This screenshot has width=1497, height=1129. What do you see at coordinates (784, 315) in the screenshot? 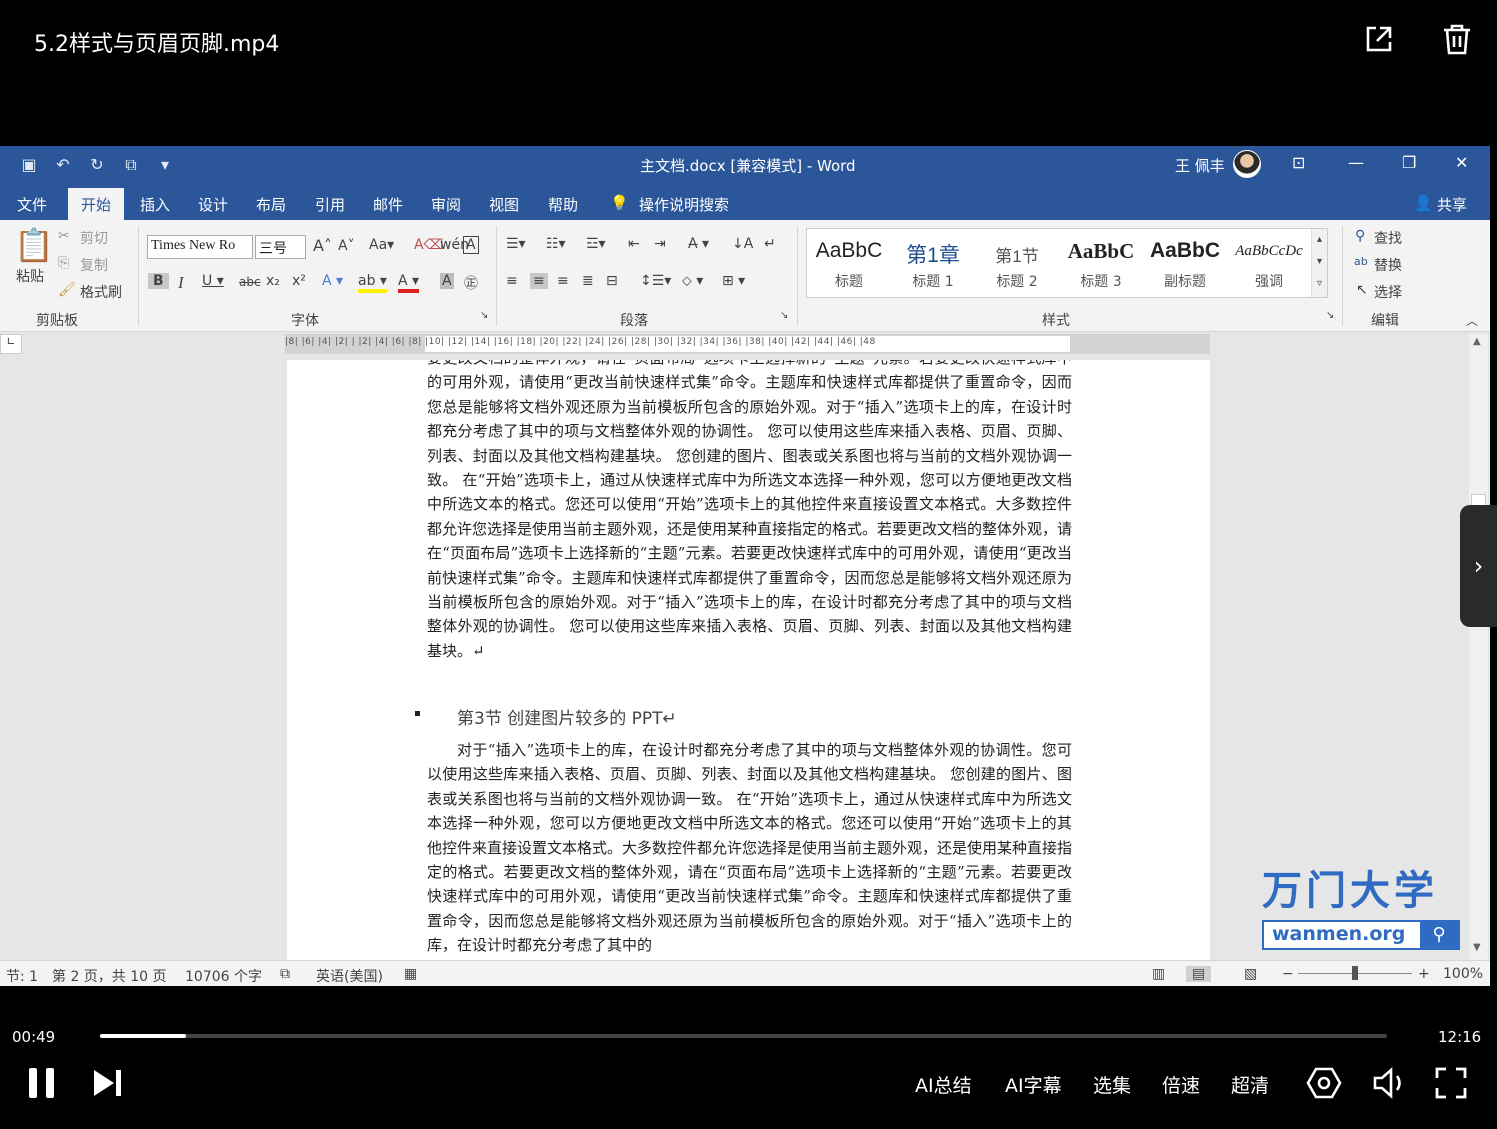
I see `paragraph-dialog-launcher-icon: ↘` at bounding box center [784, 315].